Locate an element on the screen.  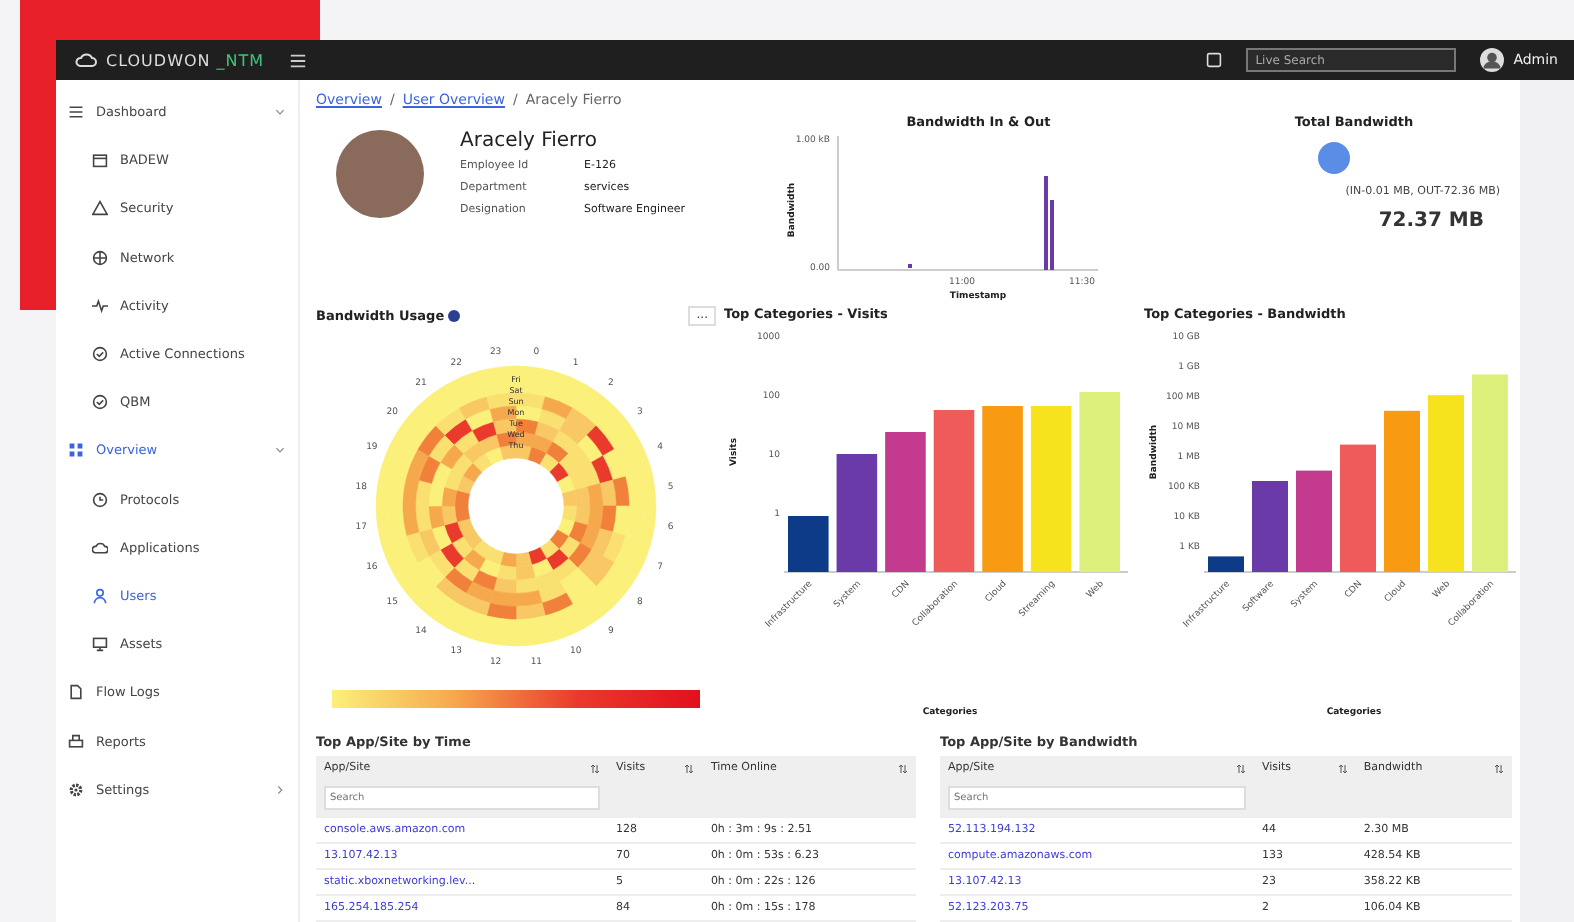
cloud-icon is located at coordinates (100, 547).